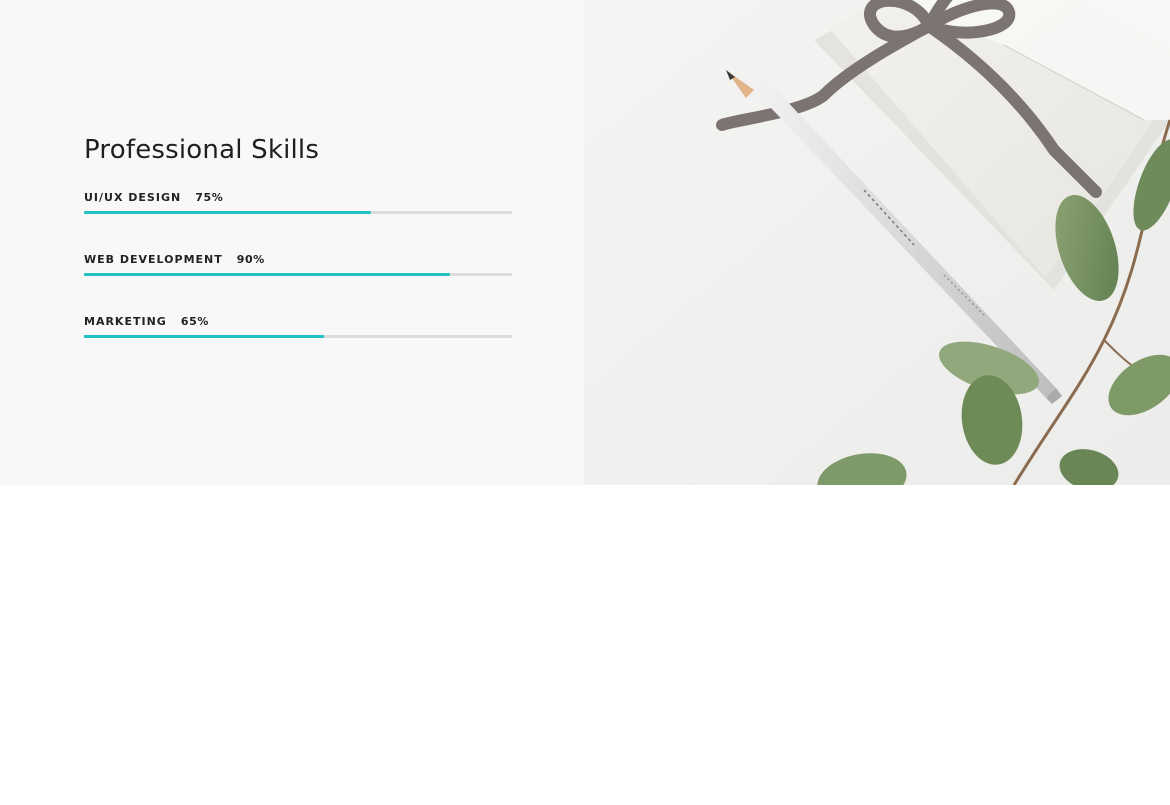  Describe the element at coordinates (125, 321) in the screenshot. I see `skill-label: MARKETING` at that location.